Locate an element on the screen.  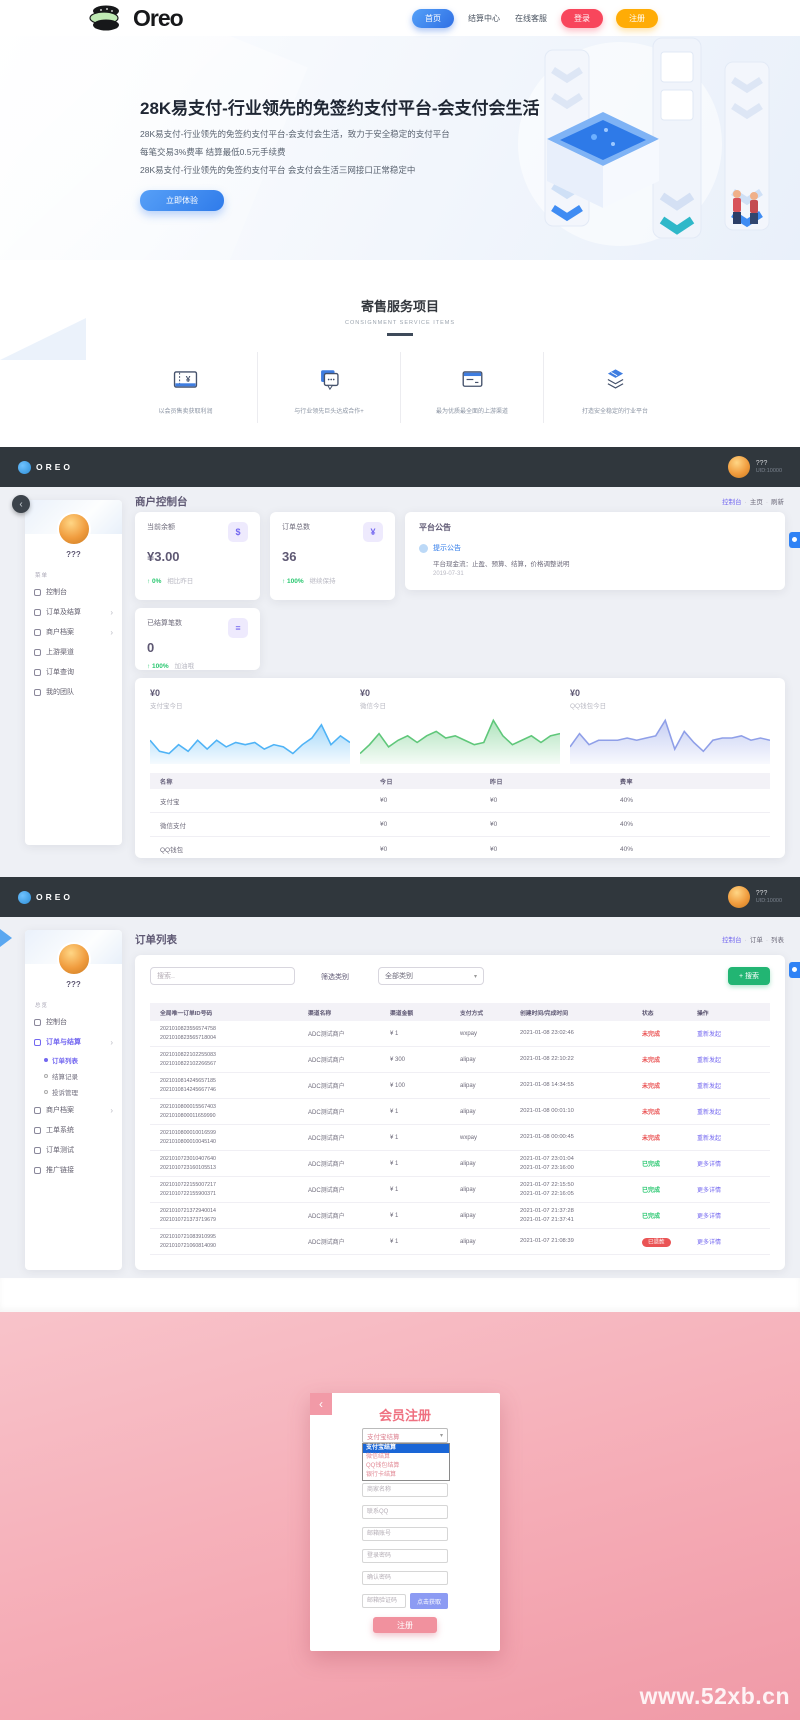
contact-qq-field is located at coordinates (405, 1512).